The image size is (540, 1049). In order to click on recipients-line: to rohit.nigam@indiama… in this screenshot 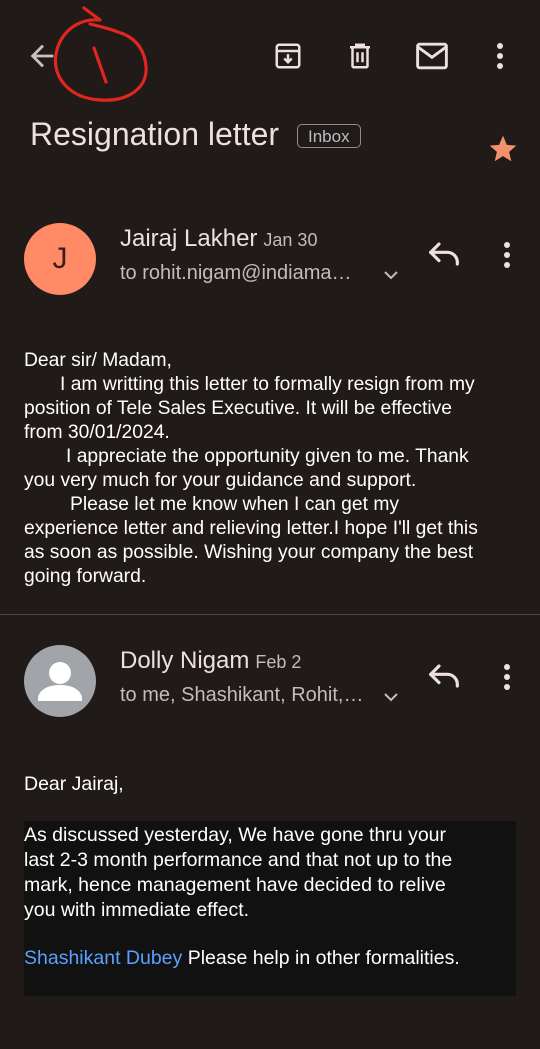, I will do `click(236, 273)`.